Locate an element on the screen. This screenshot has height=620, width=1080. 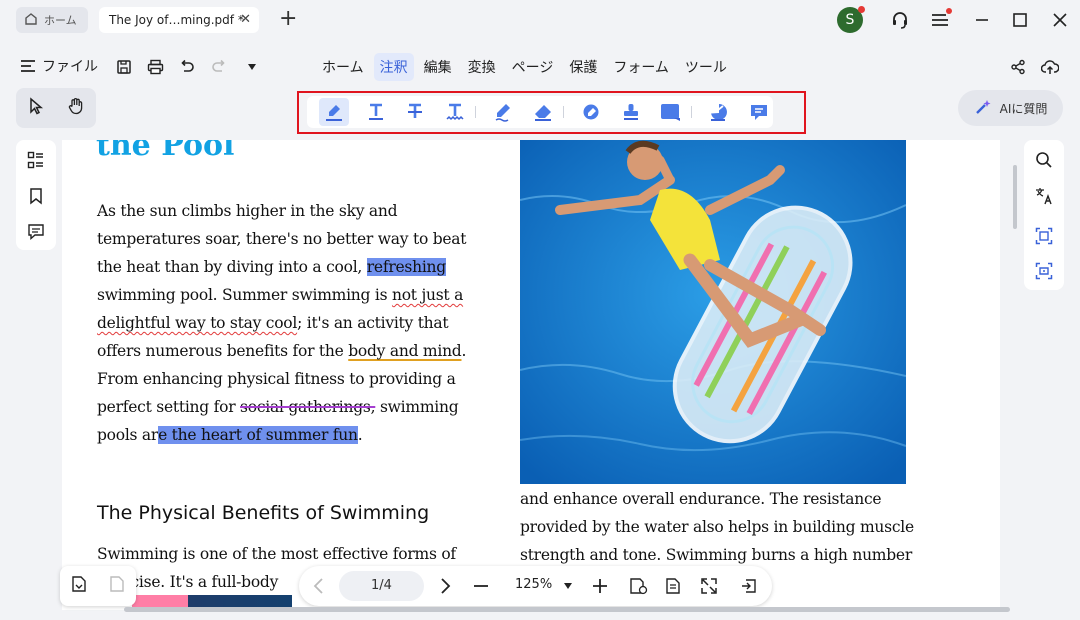
zoom-in-icon is located at coordinates (600, 586).